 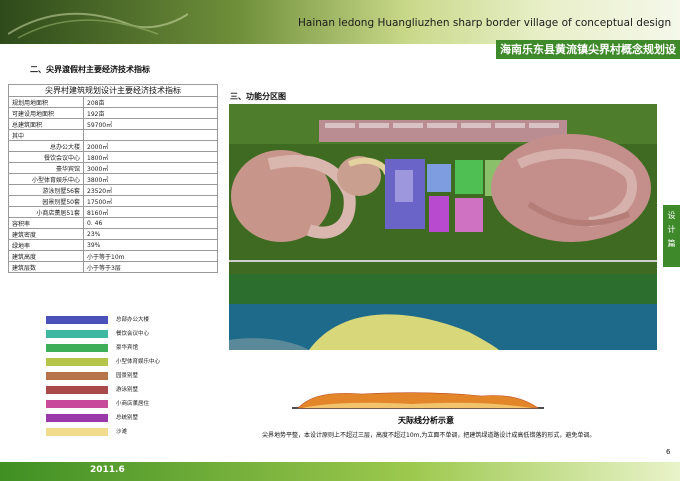 I want to click on row-label: 游泳别墅56套, so click(x=46, y=190).